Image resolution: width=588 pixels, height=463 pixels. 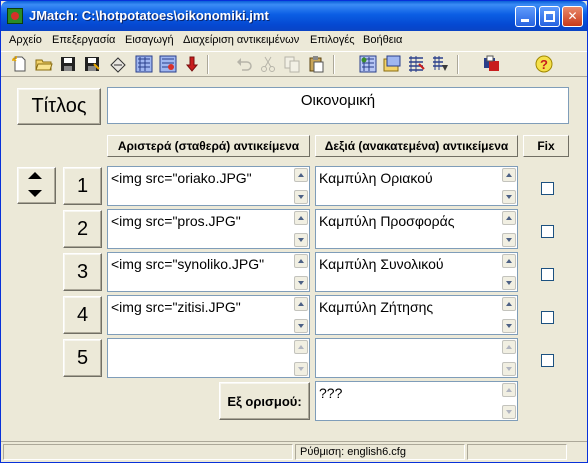 What do you see at coordinates (492, 64) in the screenshot?
I see `config-icon` at bounding box center [492, 64].